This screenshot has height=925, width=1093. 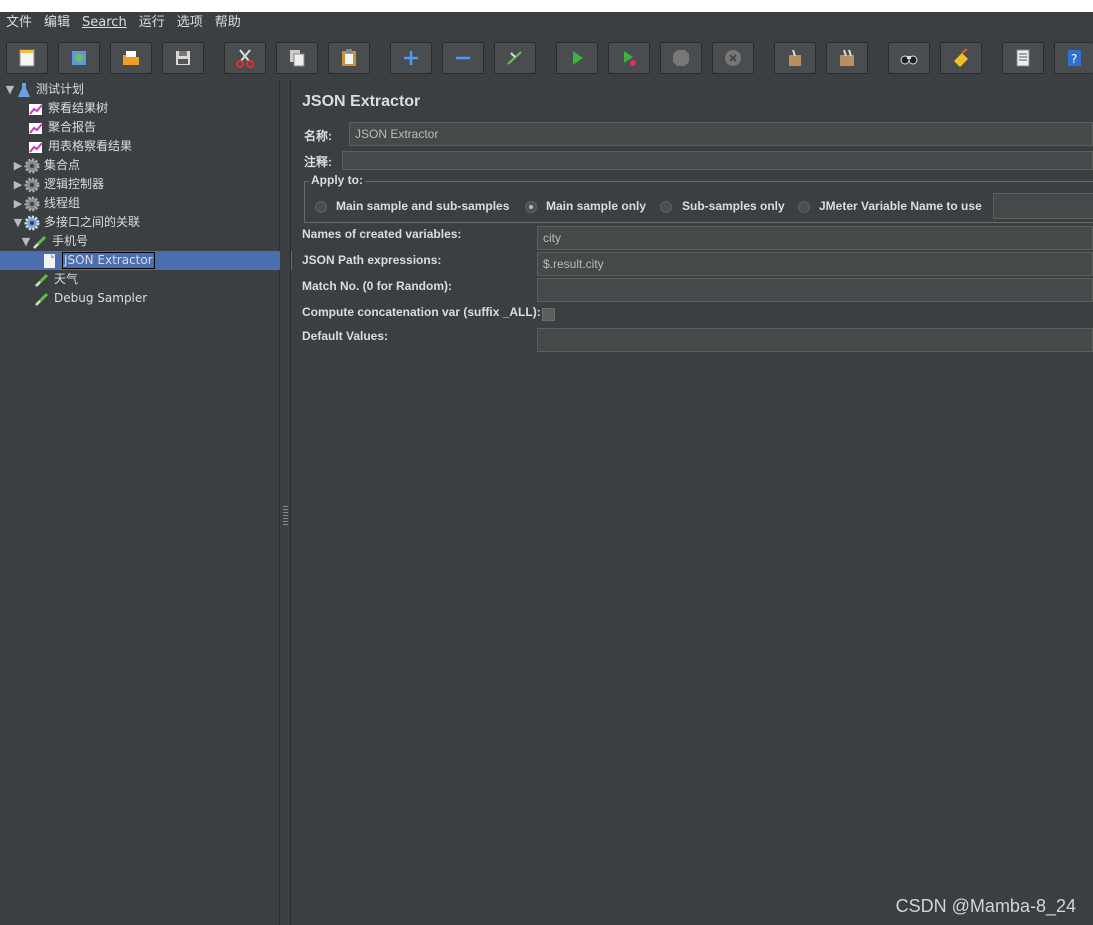 What do you see at coordinates (285, 515) in the screenshot?
I see `splitter-grip-icon` at bounding box center [285, 515].